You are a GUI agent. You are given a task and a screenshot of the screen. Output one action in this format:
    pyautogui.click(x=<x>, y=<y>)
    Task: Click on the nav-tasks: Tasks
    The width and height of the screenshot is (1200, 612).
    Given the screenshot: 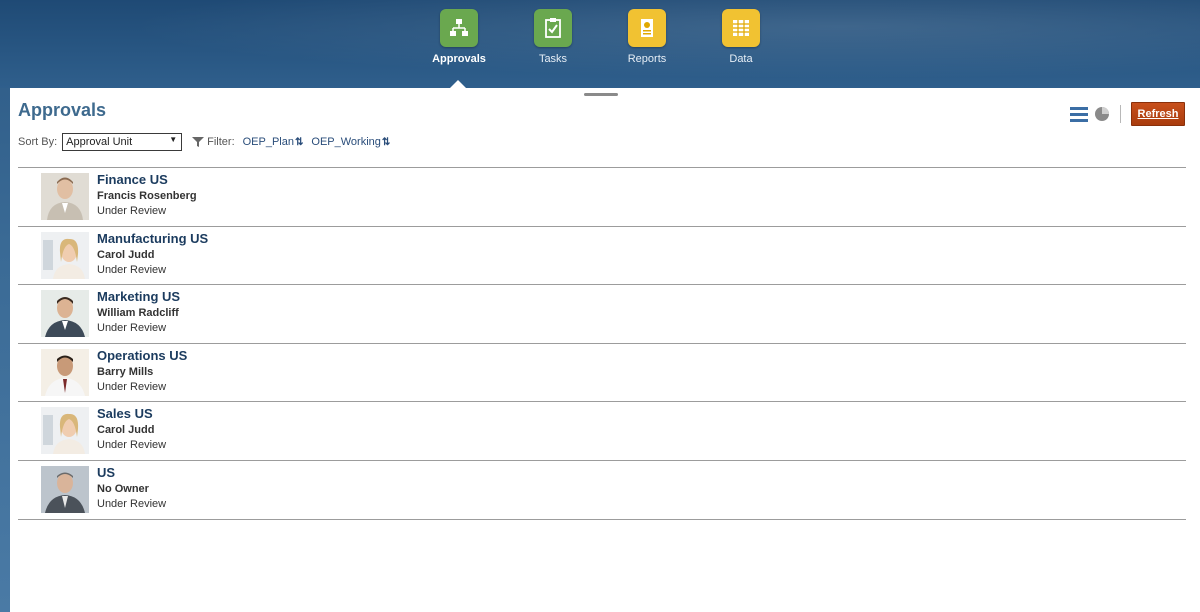 What is the action you would take?
    pyautogui.click(x=553, y=37)
    